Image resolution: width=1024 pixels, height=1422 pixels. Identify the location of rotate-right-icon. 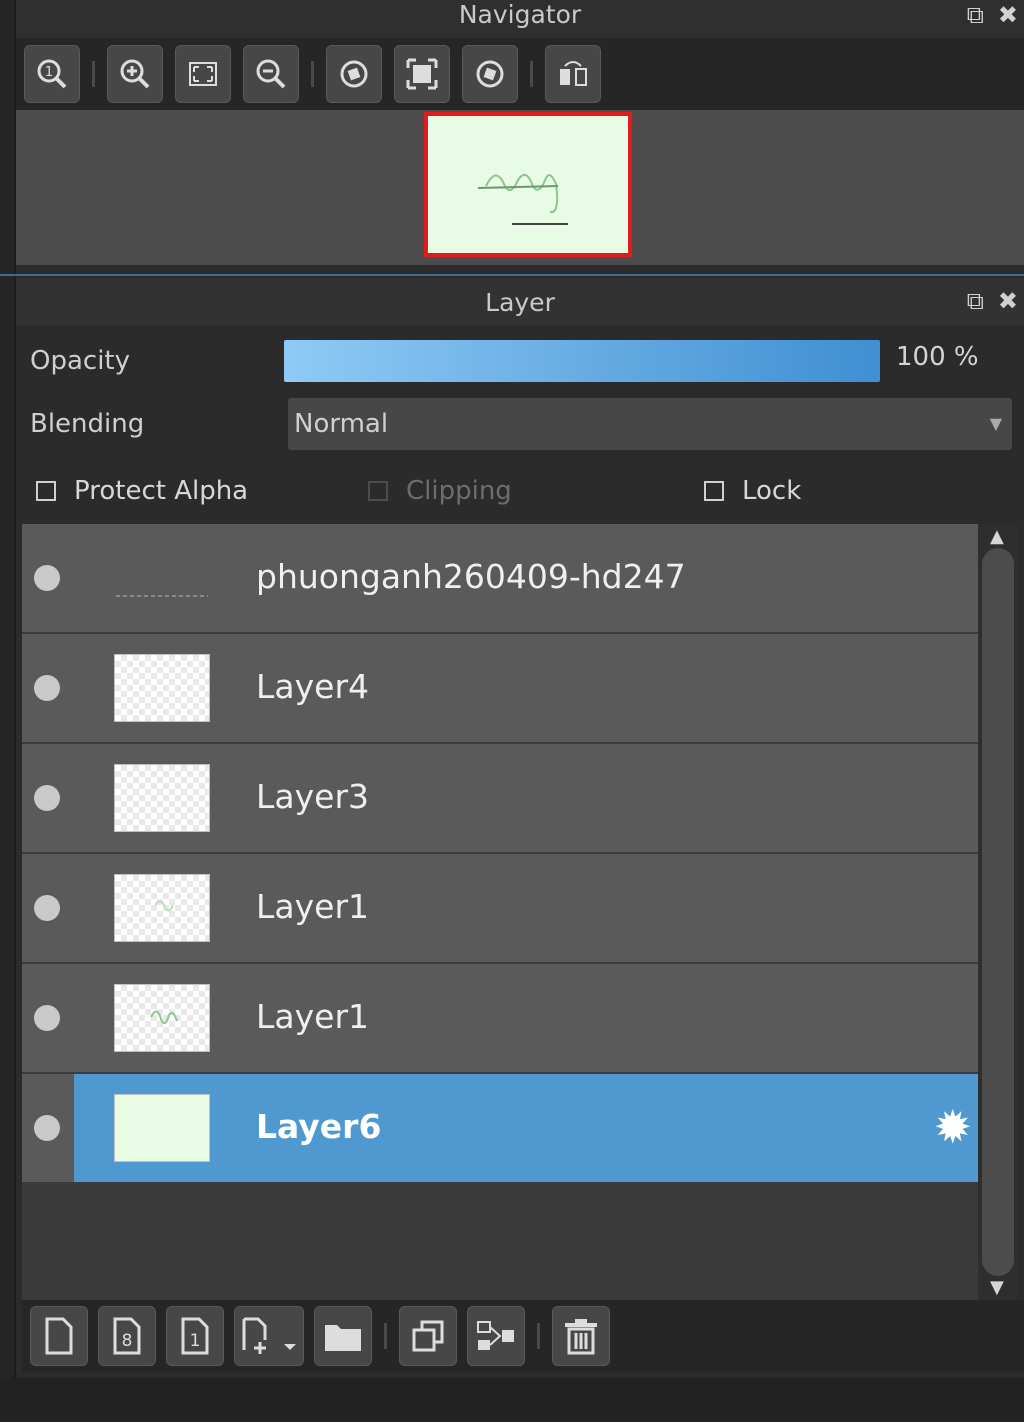
(490, 74).